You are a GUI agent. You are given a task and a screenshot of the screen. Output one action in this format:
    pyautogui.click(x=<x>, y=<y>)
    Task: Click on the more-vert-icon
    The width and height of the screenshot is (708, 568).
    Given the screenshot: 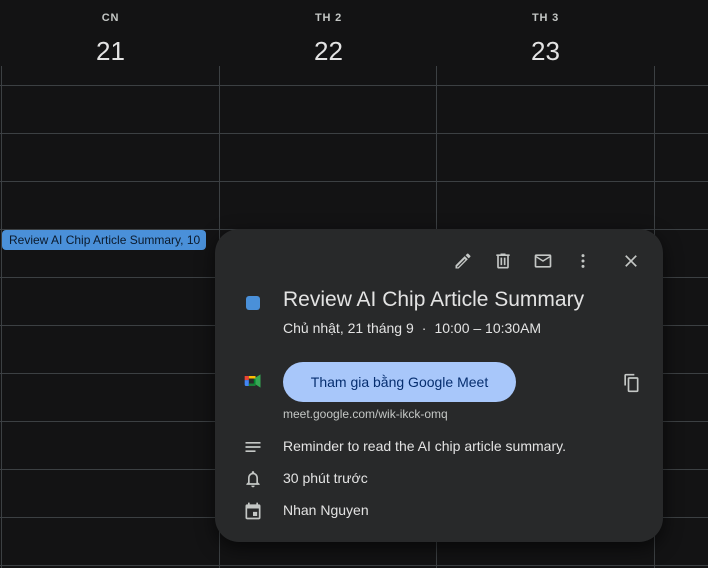 What is the action you would take?
    pyautogui.click(x=583, y=261)
    